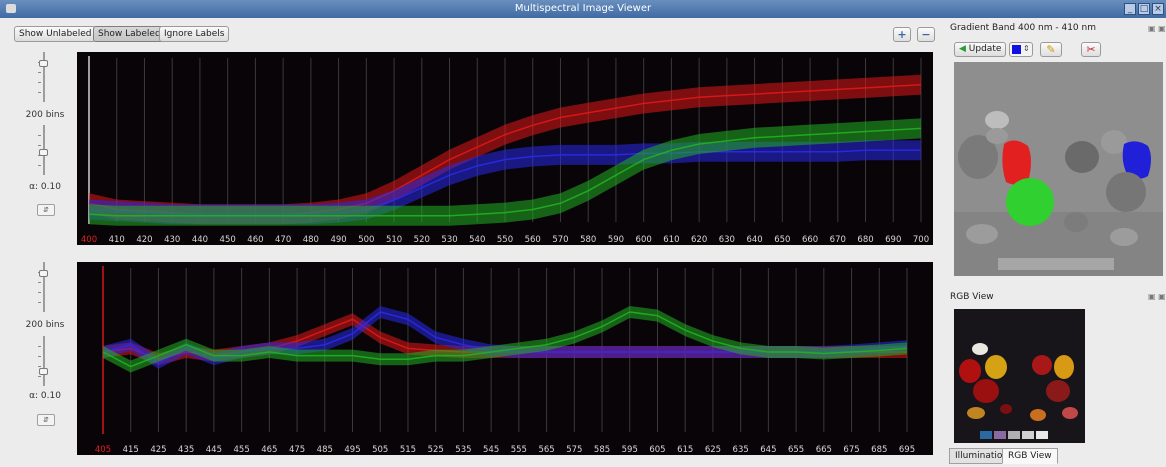  I want to click on tick-label: 430, so click(172, 240).